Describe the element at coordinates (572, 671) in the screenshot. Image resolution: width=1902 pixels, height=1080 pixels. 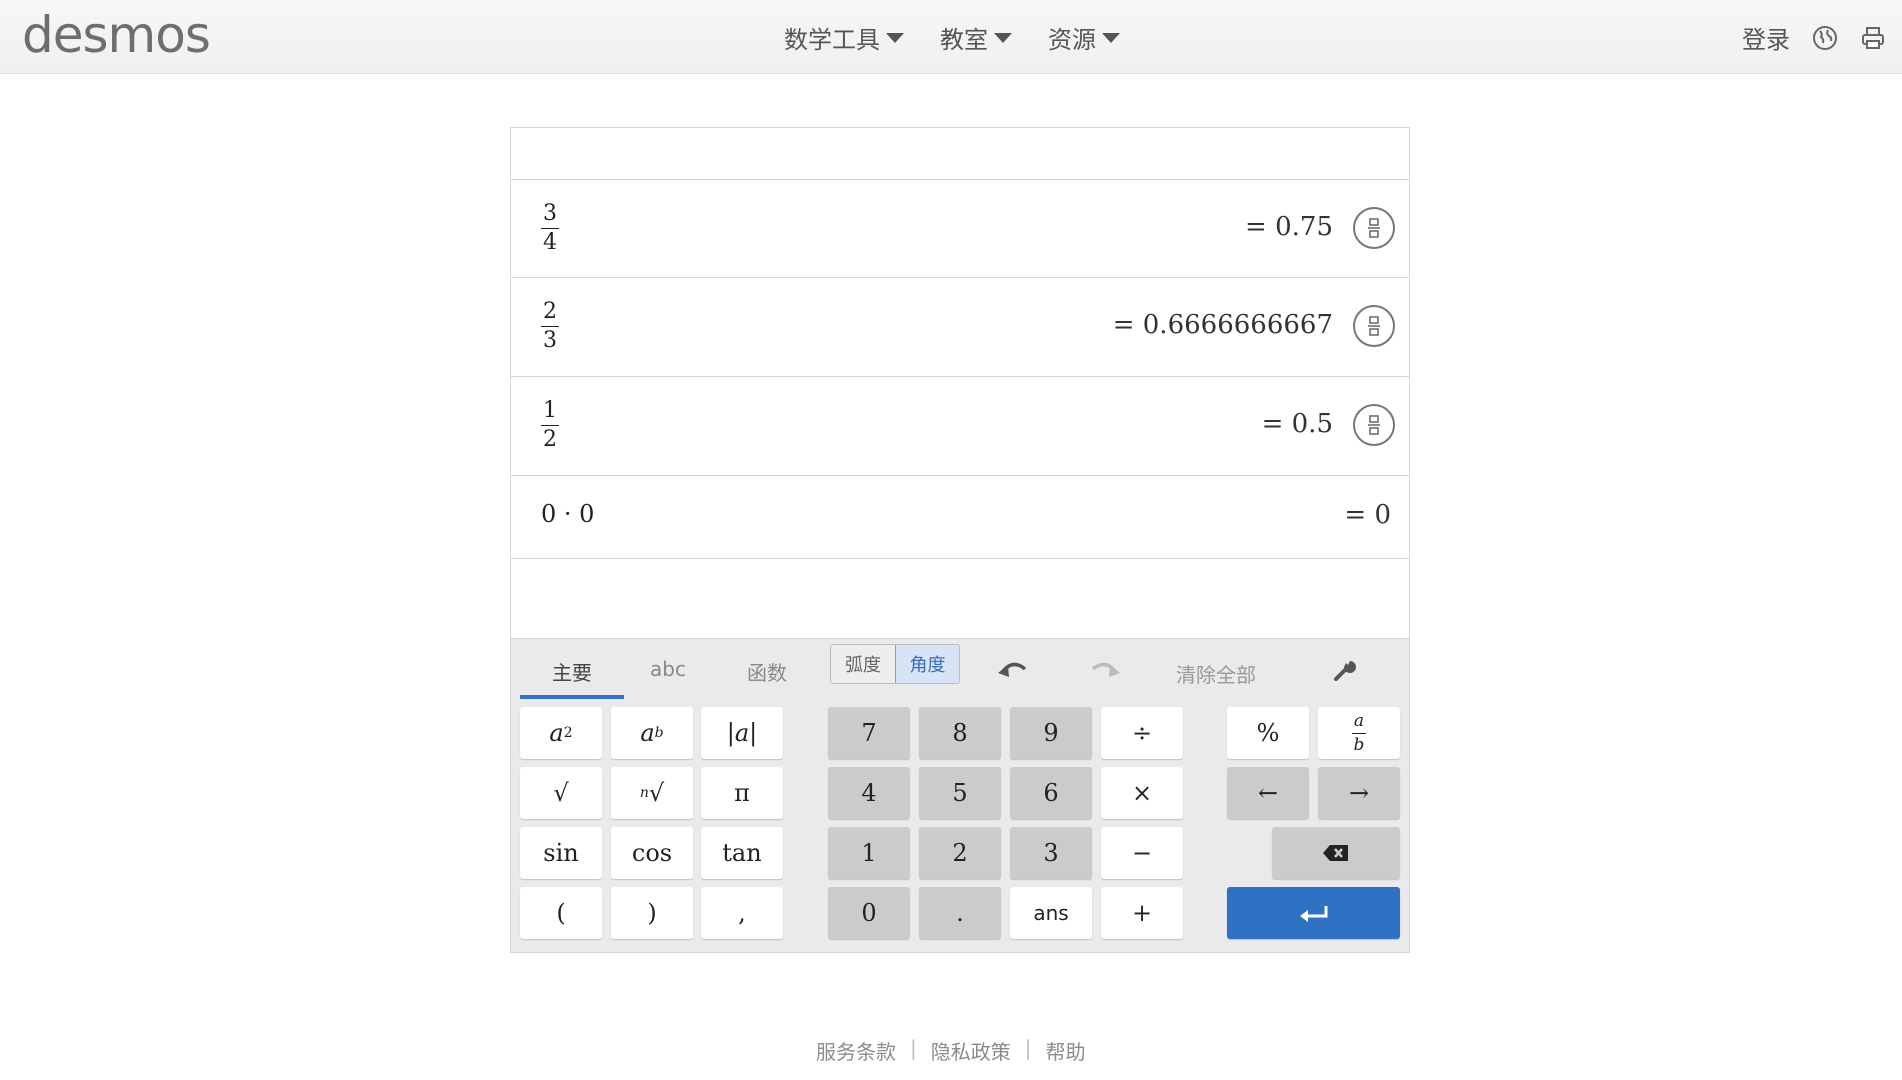
I see `tab-main: 主要` at that location.